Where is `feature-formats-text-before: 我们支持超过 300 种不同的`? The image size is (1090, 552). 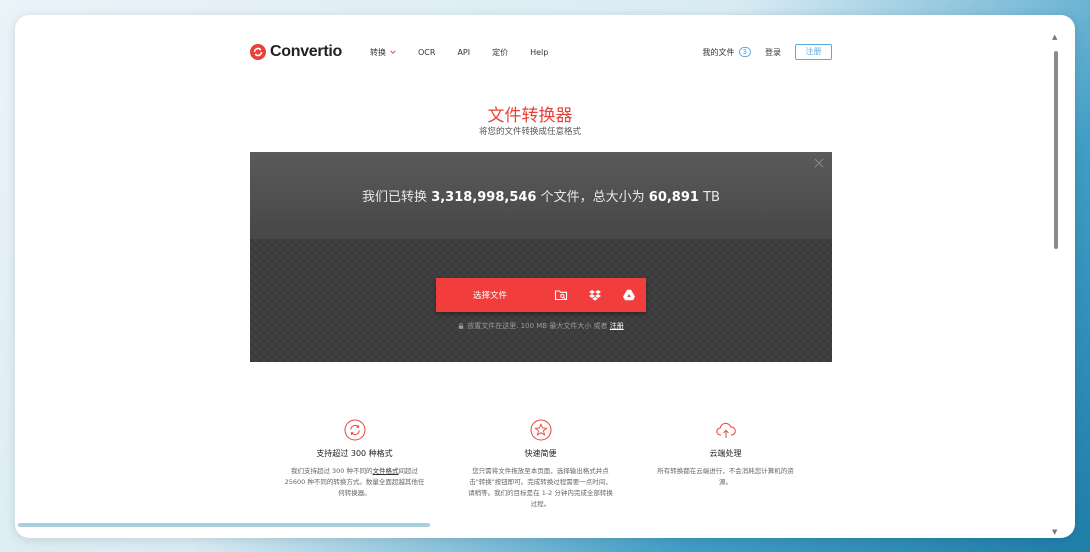
feature-formats-text-before: 我们支持超过 300 种不同的 is located at coordinates (331, 471).